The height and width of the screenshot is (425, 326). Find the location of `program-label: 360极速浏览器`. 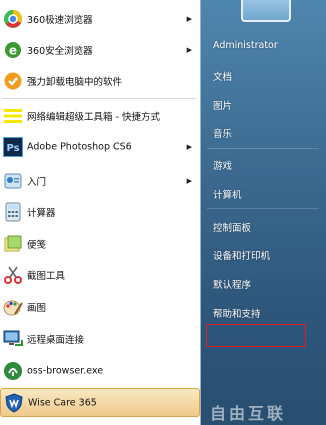

program-label: 360极速浏览器 is located at coordinates (60, 20).